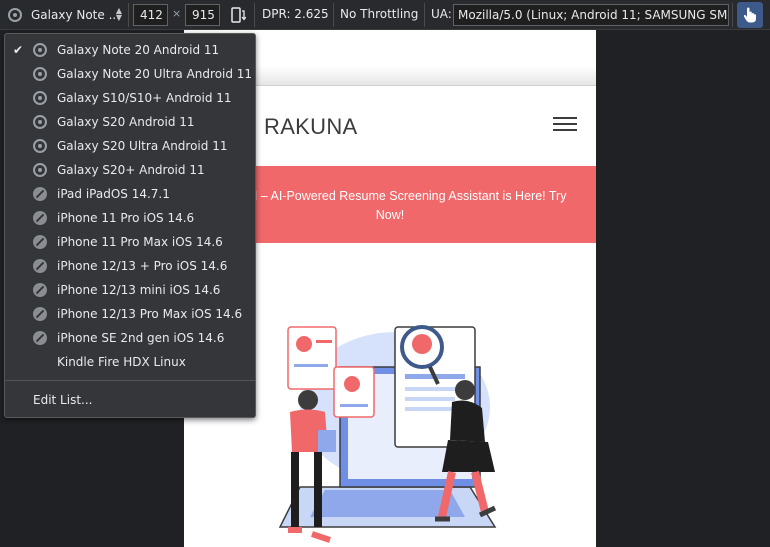 The width and height of the screenshot is (770, 547). What do you see at coordinates (138, 50) in the screenshot?
I see `device-option-label: Galaxy Note 20 Android 11` at bounding box center [138, 50].